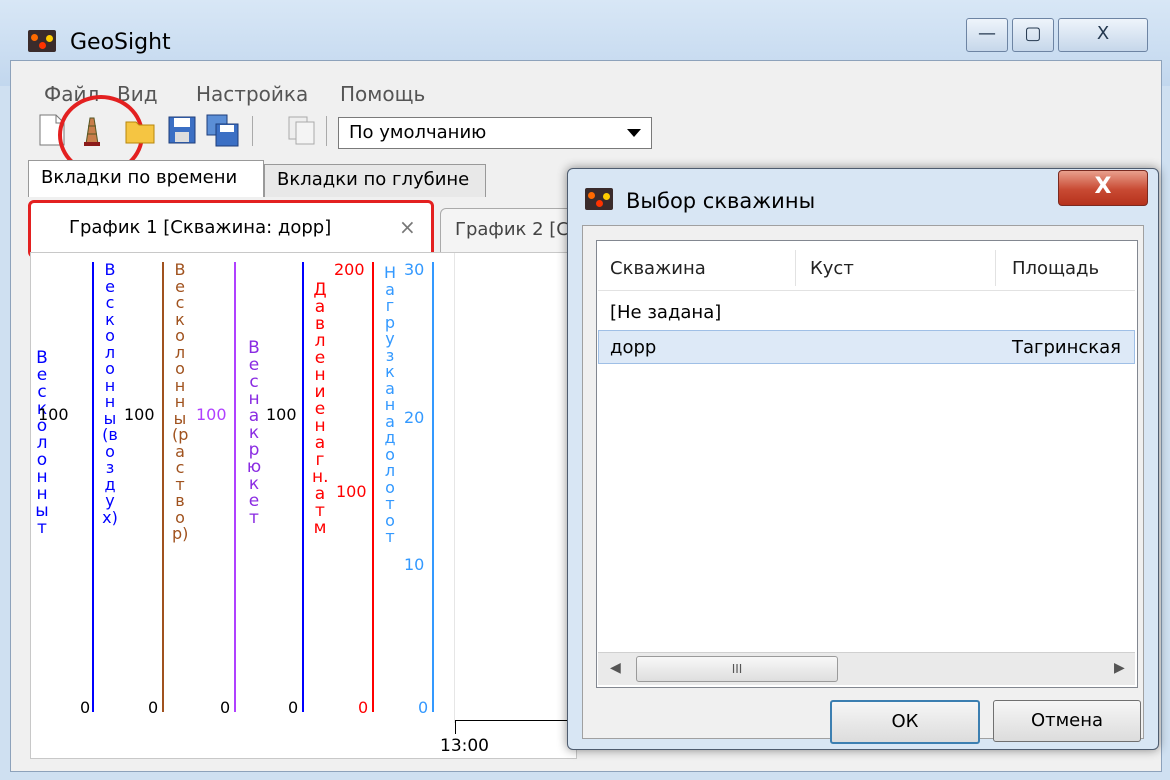 This screenshot has width=1170, height=780. I want to click on open-folder-icon, so click(140, 130).